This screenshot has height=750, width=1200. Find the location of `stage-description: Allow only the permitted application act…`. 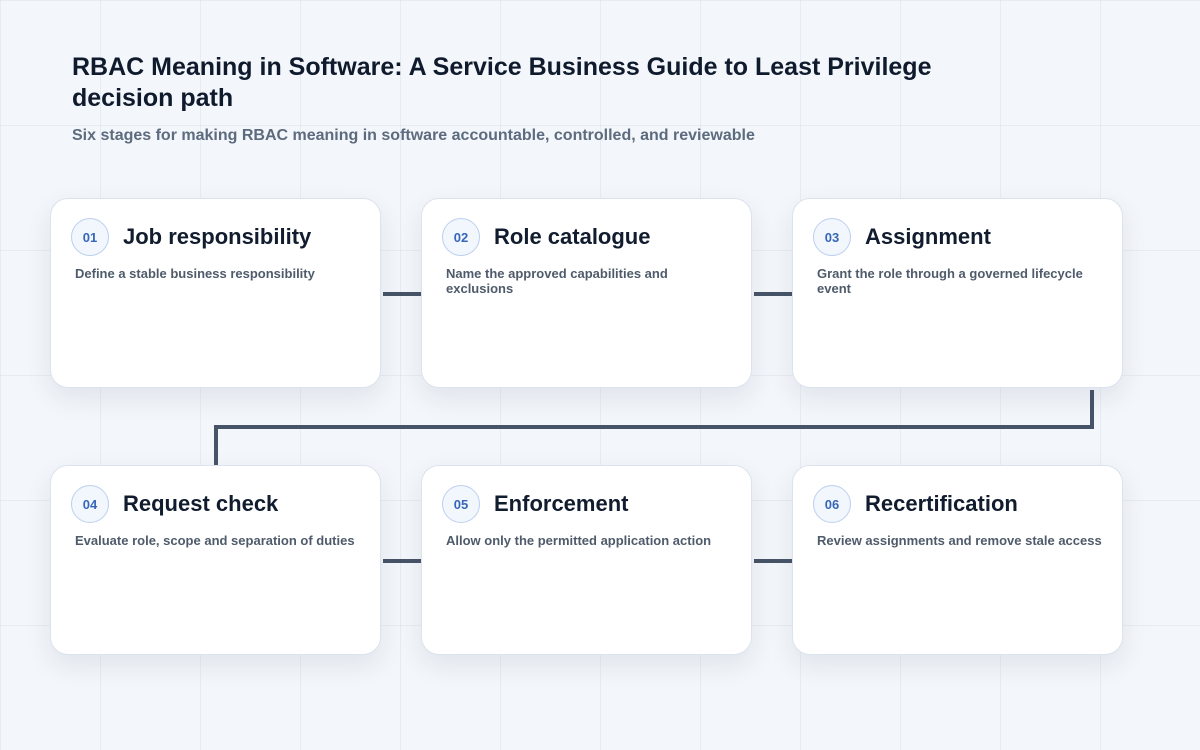

stage-description: Allow only the permitted application act… is located at coordinates (579, 540).